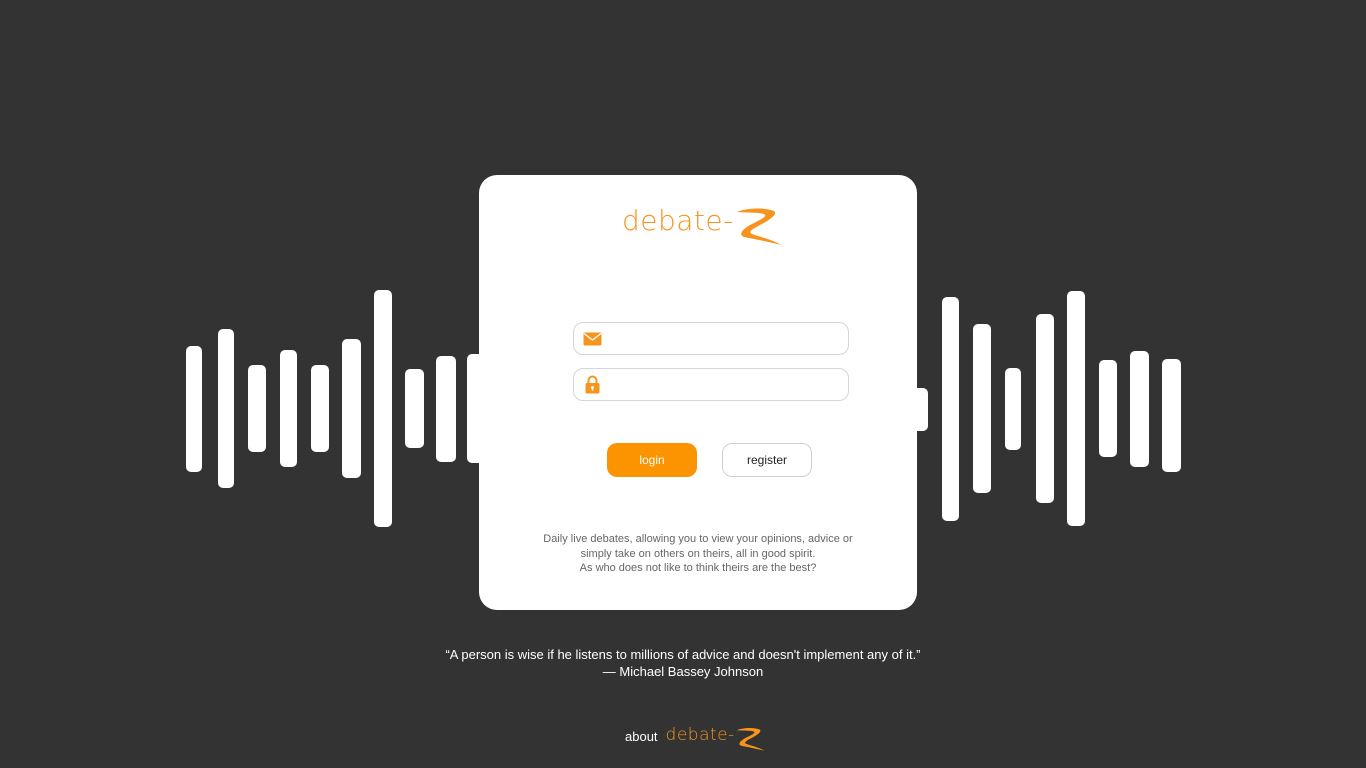 This screenshot has width=1366, height=768. Describe the element at coordinates (729, 384) in the screenshot. I see `password-input` at that location.